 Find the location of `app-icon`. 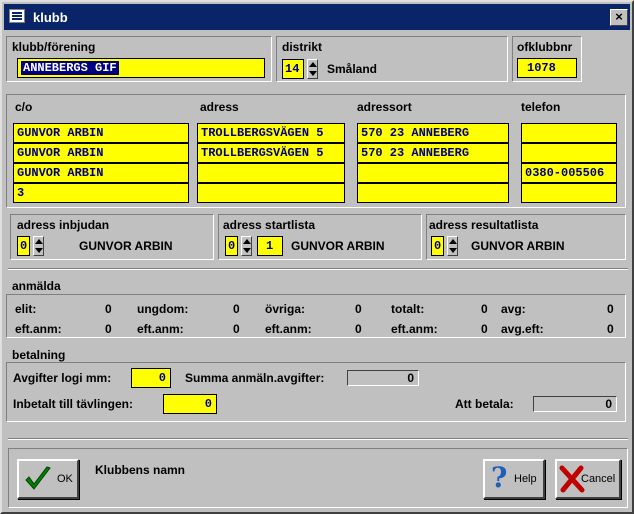

app-icon is located at coordinates (17, 16).